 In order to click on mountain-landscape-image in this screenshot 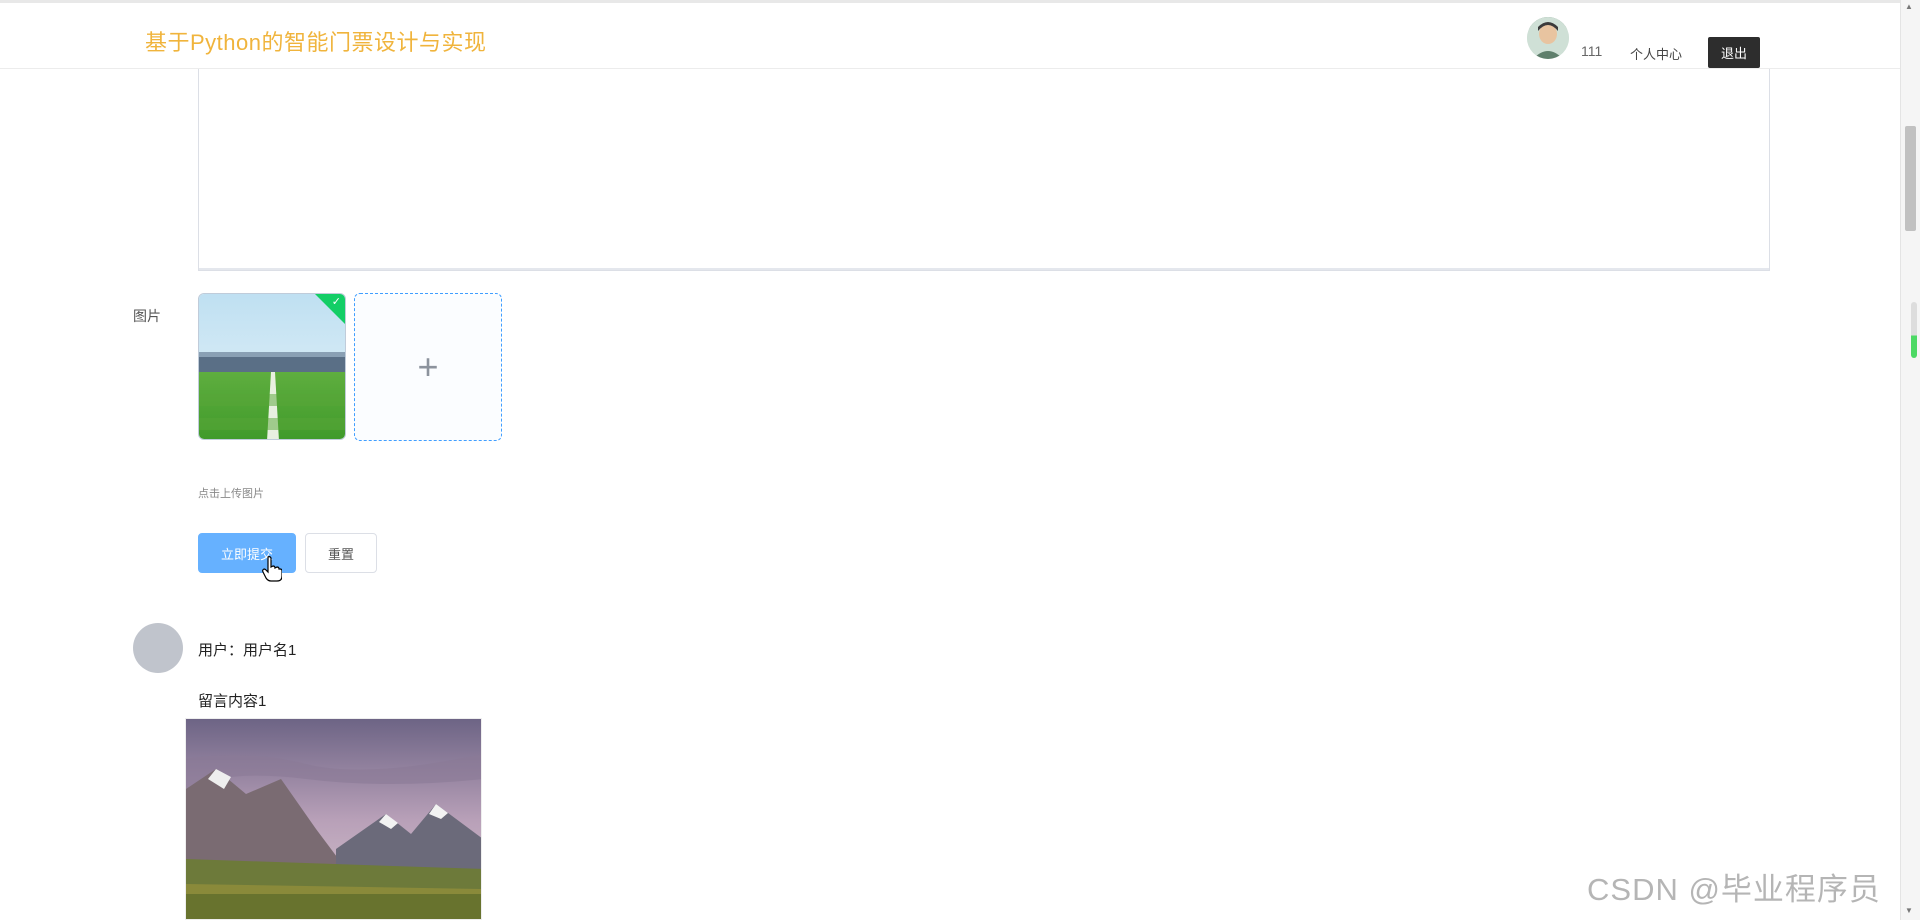, I will do `click(333, 819)`.